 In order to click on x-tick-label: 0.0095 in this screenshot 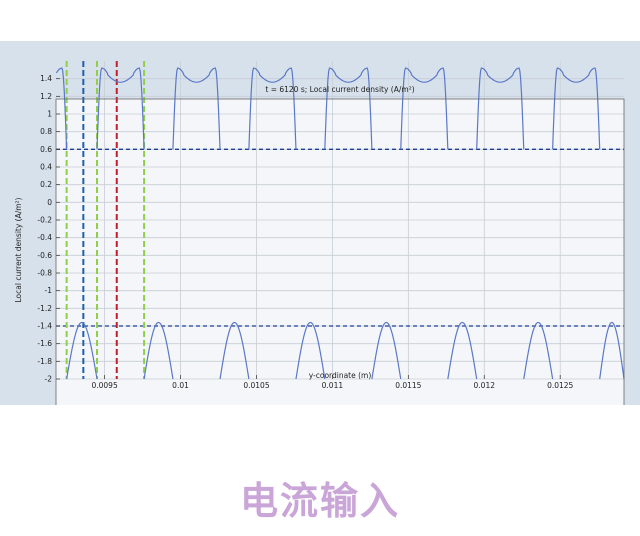, I will do `click(104, 385)`.